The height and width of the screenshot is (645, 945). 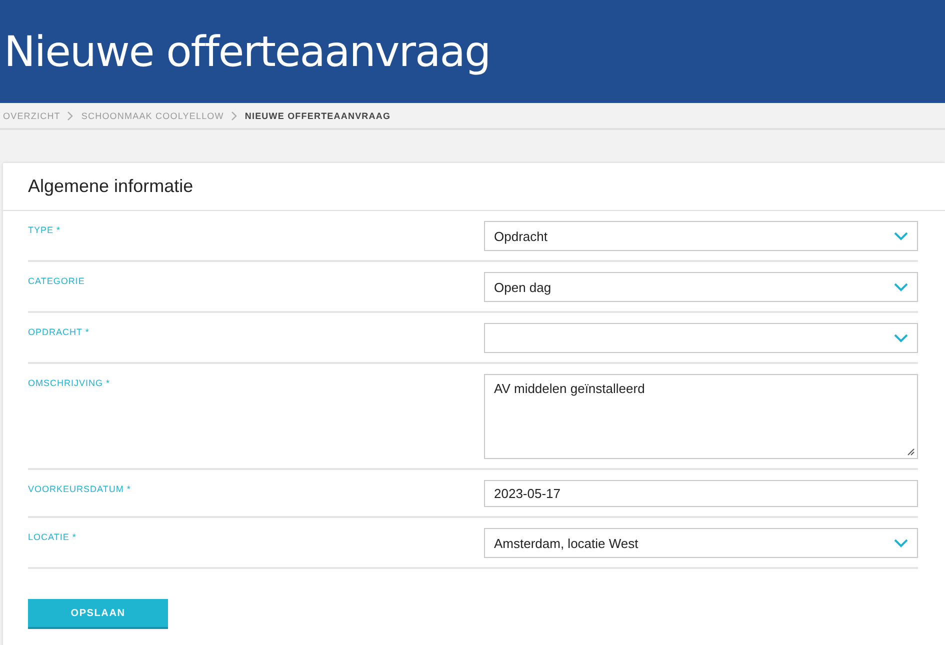 What do you see at coordinates (79, 489) in the screenshot?
I see `field-label: VOORKEURSDATUM *` at bounding box center [79, 489].